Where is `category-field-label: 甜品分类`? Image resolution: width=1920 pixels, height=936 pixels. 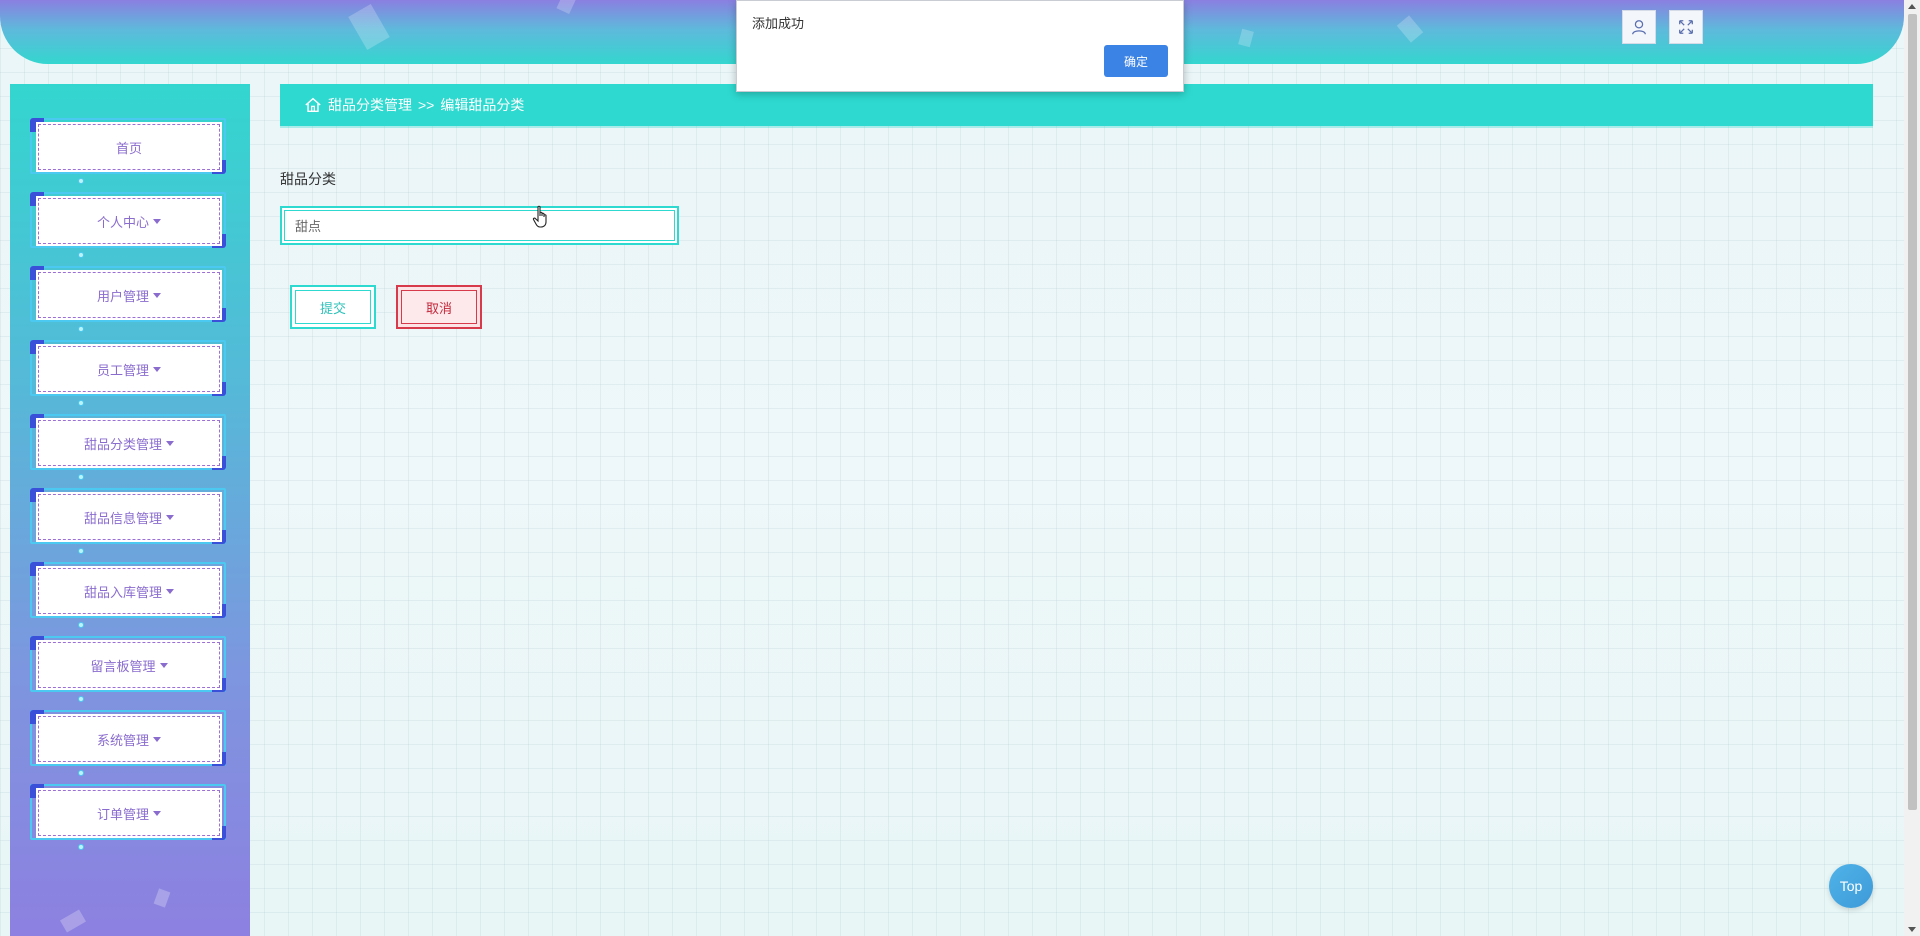
category-field-label: 甜品分类 is located at coordinates (308, 179).